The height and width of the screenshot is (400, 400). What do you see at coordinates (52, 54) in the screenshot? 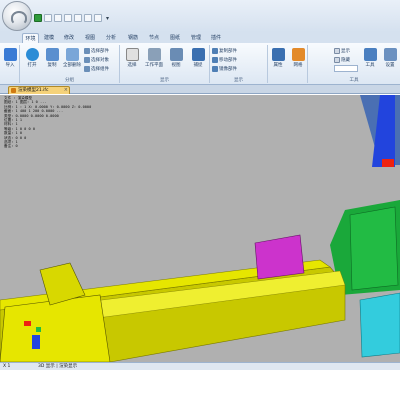
I see `copy-icon` at bounding box center [52, 54].